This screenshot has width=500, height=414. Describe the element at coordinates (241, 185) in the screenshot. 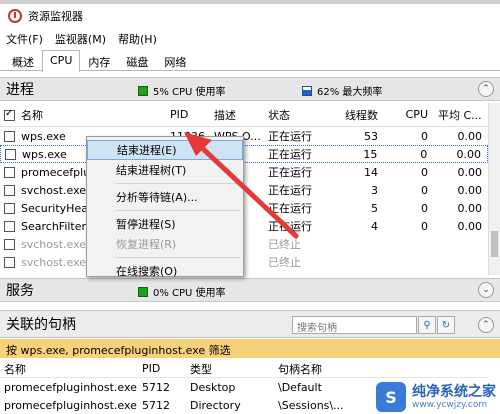

I see `annotation-arrow-icon` at that location.